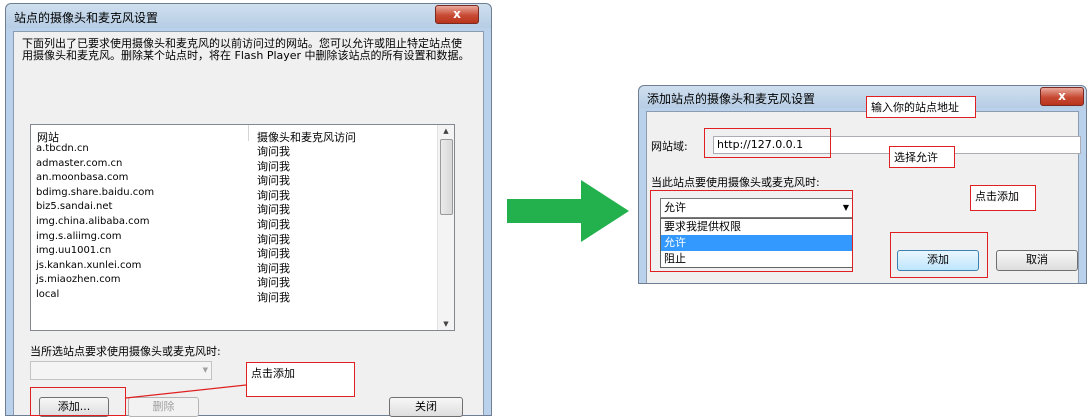 This screenshot has width=1087, height=417. What do you see at coordinates (922, 157) in the screenshot?
I see `annotation-select-allow: 选择允许` at bounding box center [922, 157].